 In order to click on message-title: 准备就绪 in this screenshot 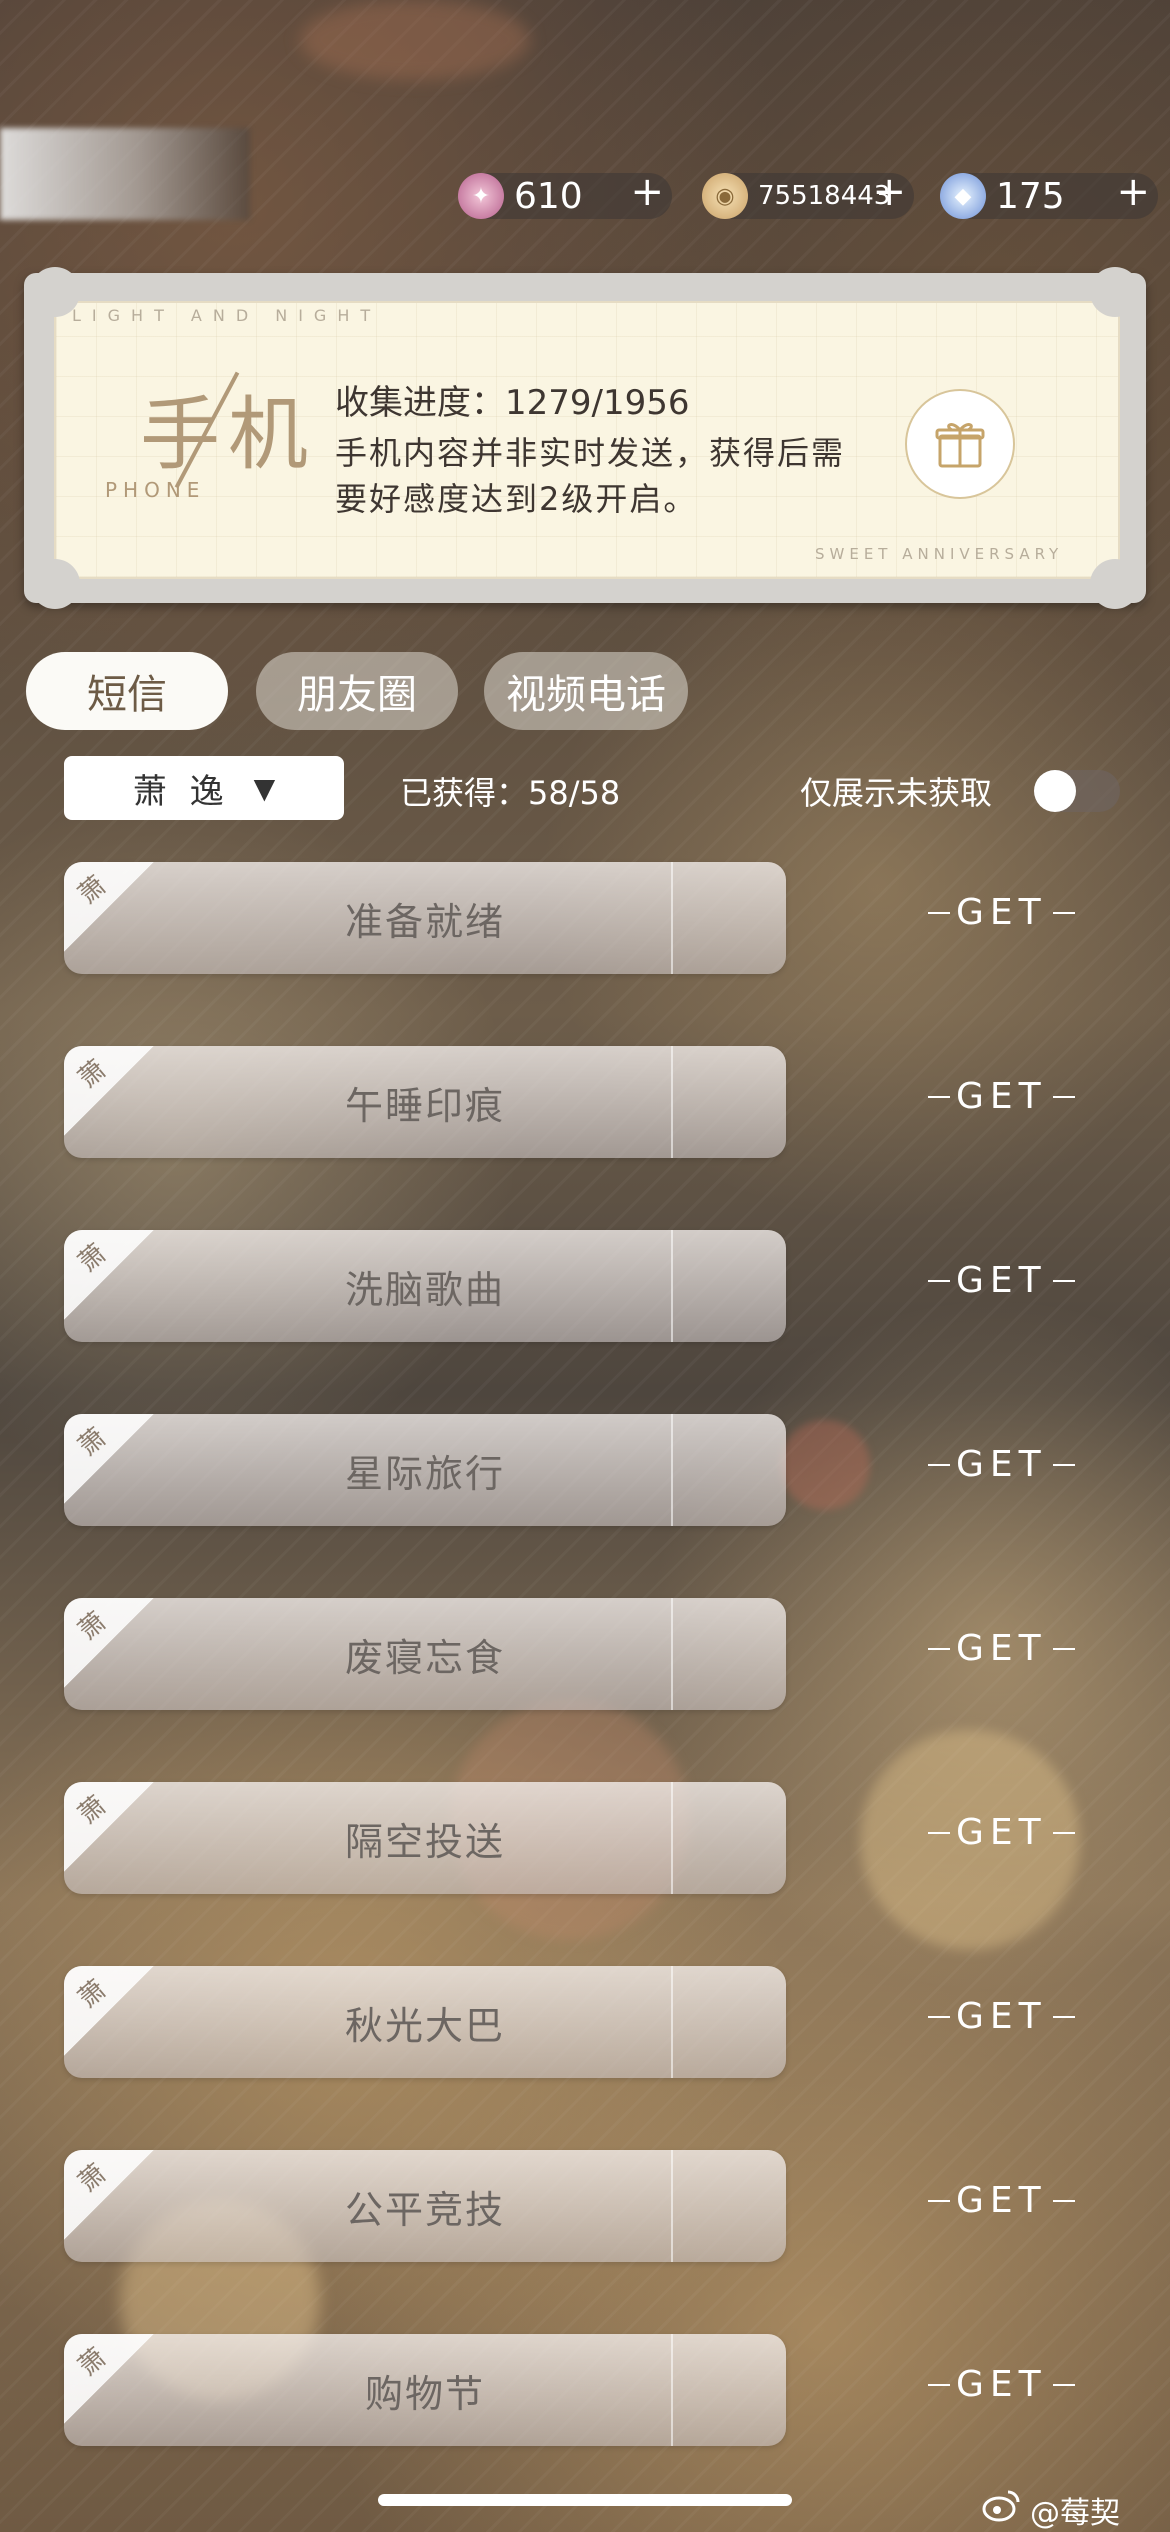, I will do `click(424, 921)`.